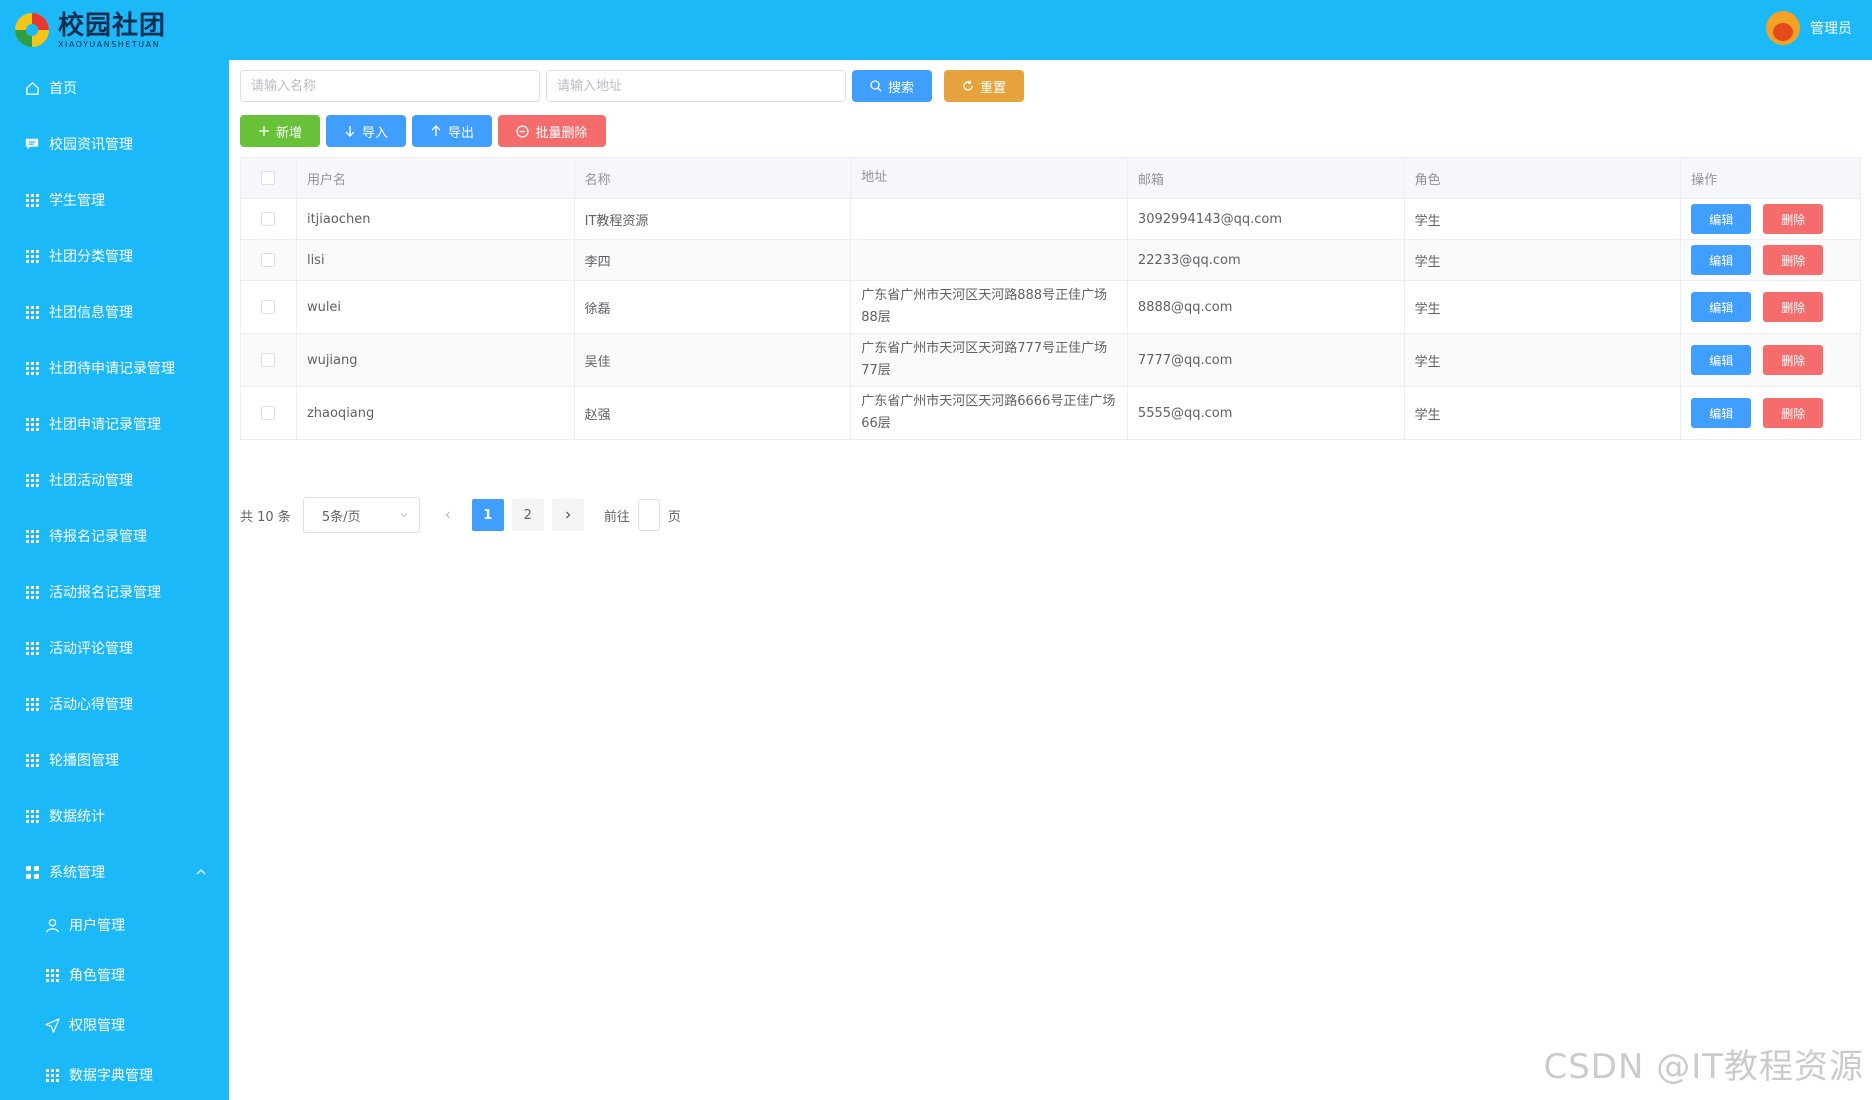 The height and width of the screenshot is (1100, 1872). What do you see at coordinates (112, 25) in the screenshot?
I see `logo-title: 校园社团` at bounding box center [112, 25].